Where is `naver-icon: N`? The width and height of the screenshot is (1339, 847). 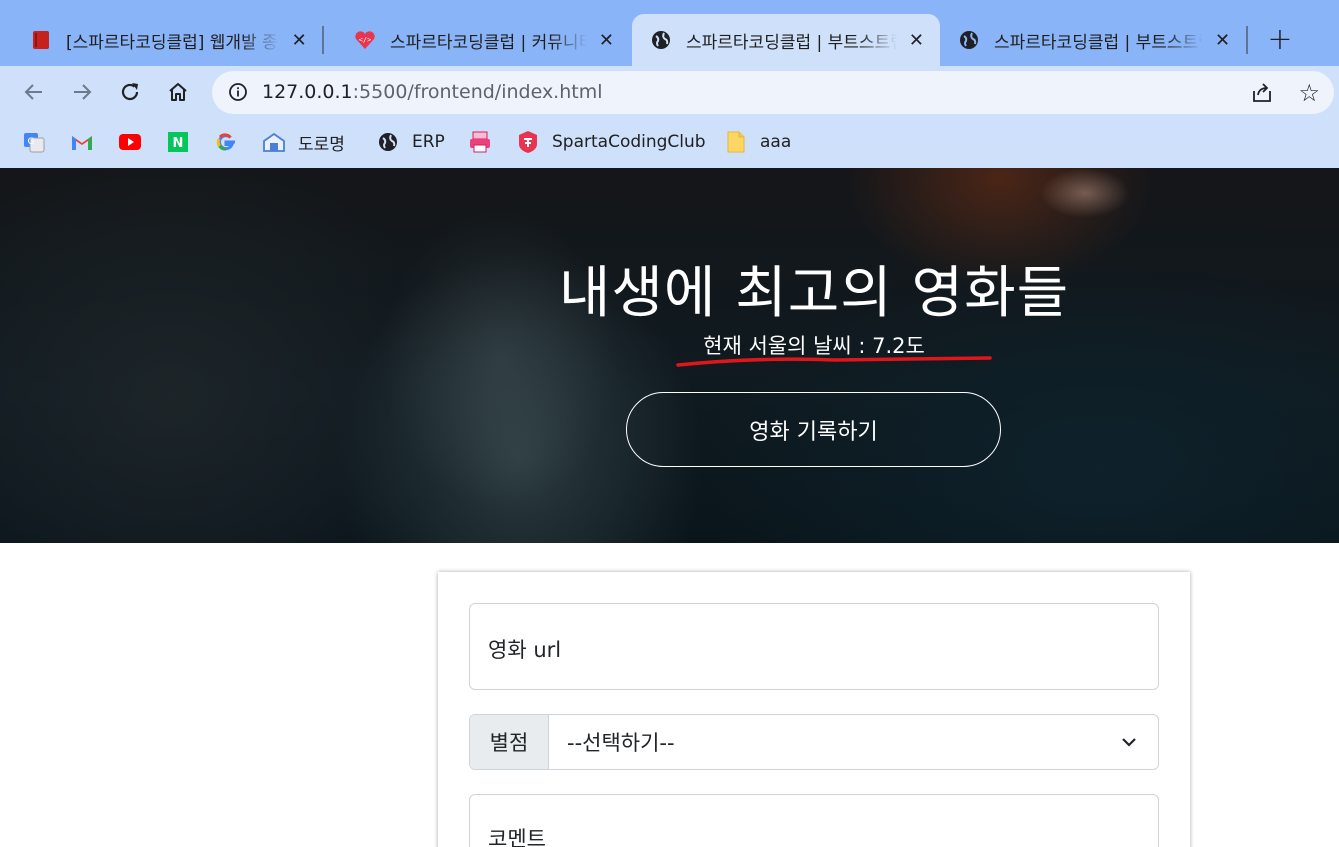
naver-icon: N is located at coordinates (178, 142).